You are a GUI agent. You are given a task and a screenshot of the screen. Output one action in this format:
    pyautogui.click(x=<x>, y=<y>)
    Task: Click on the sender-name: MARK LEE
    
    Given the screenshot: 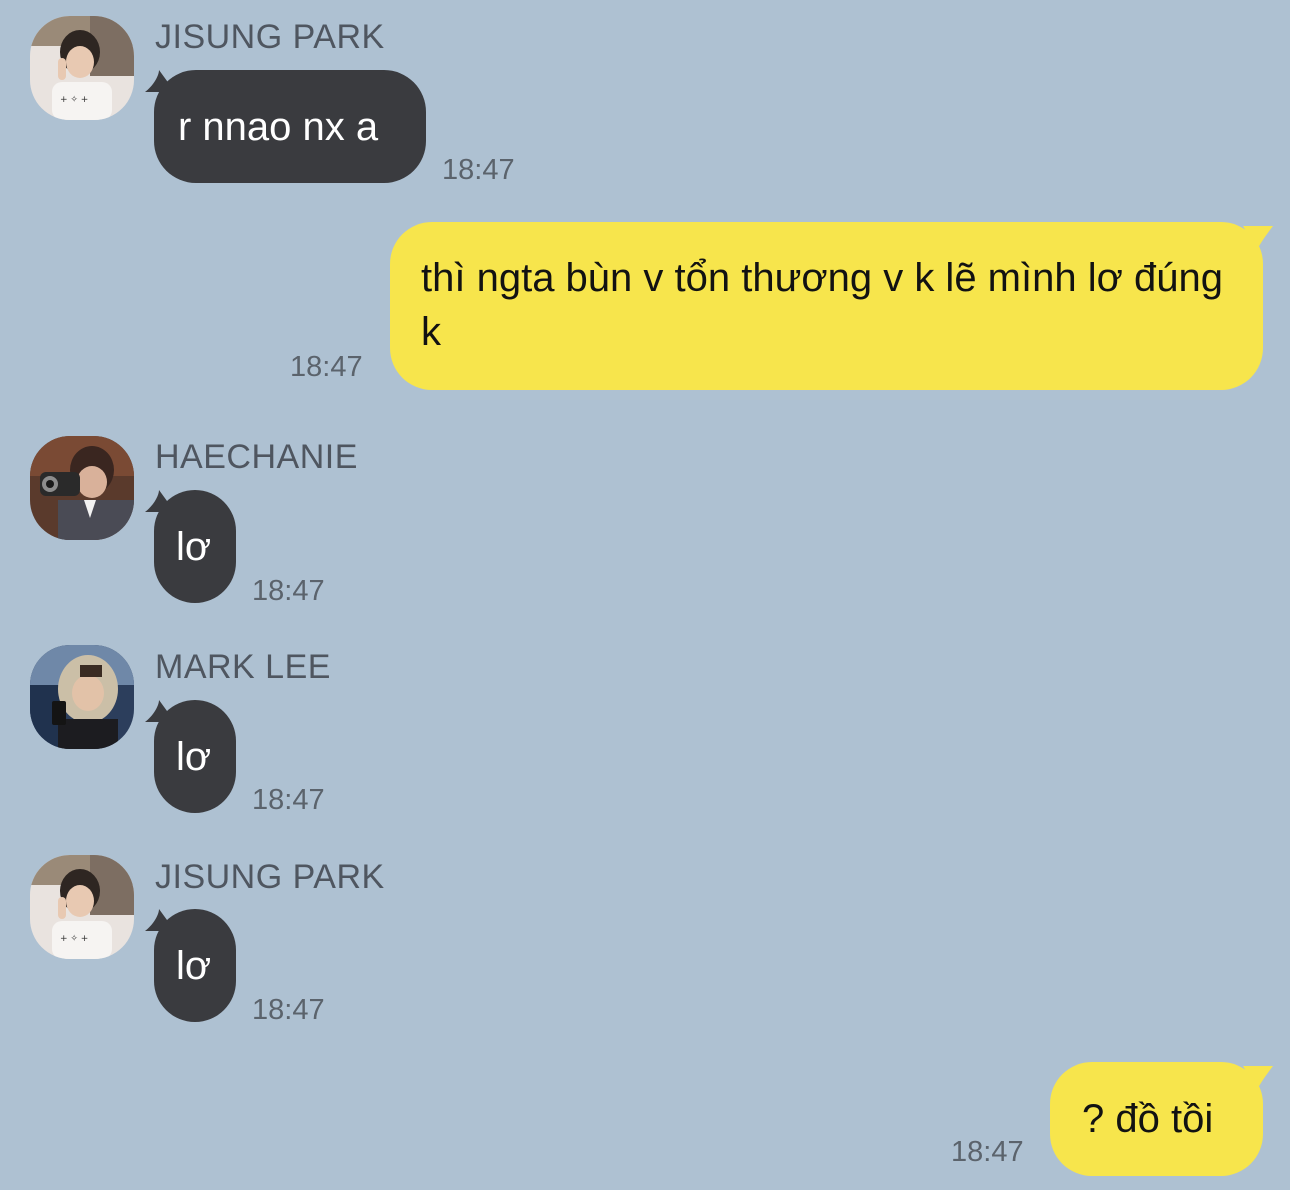 What is the action you would take?
    pyautogui.click(x=243, y=667)
    